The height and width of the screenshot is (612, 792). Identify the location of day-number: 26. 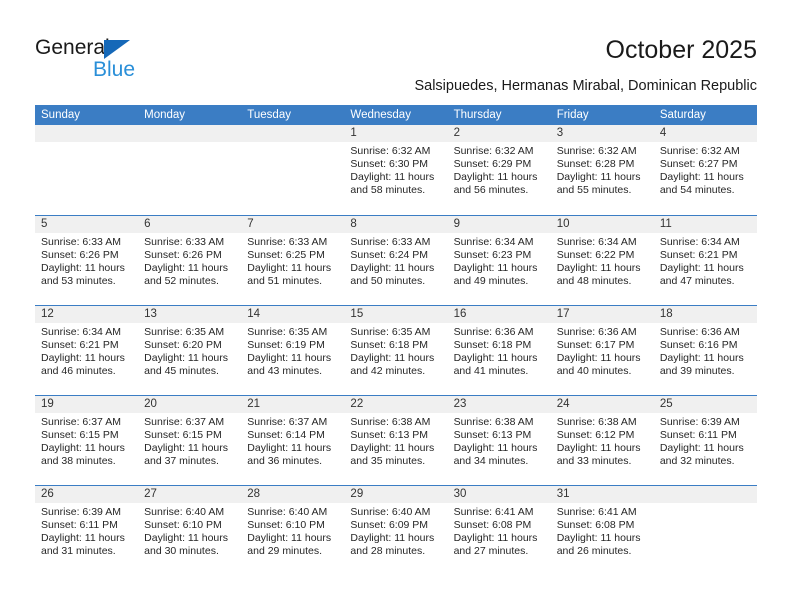
(87, 494).